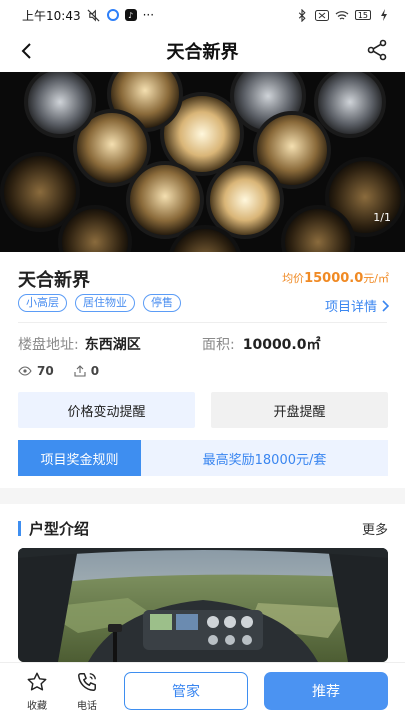 The image size is (405, 720). I want to click on share-icon, so click(377, 50).